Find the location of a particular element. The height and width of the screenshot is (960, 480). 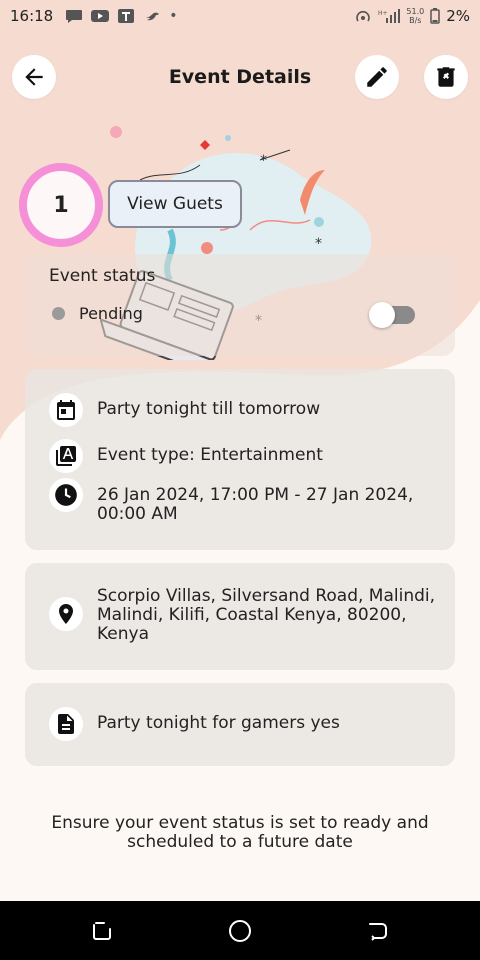

clock-icon is located at coordinates (66, 495).